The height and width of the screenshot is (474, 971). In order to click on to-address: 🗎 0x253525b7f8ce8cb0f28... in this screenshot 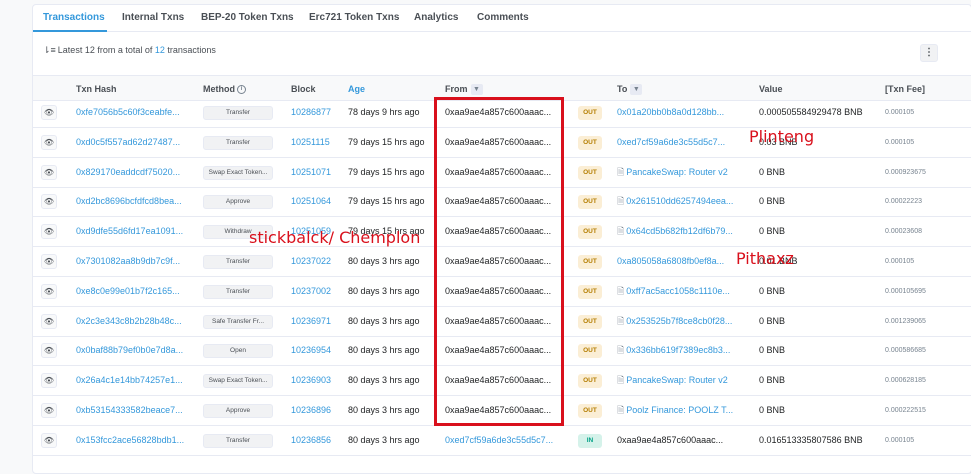, I will do `click(686, 321)`.